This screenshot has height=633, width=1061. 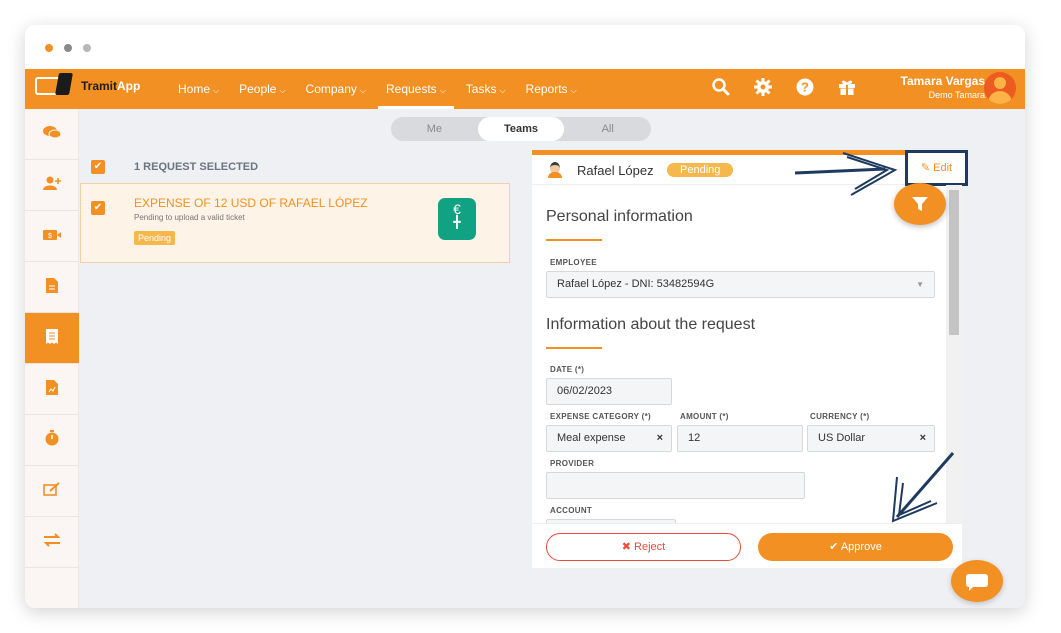 What do you see at coordinates (846, 174) in the screenshot?
I see `annotation-arrow-to-edit` at bounding box center [846, 174].